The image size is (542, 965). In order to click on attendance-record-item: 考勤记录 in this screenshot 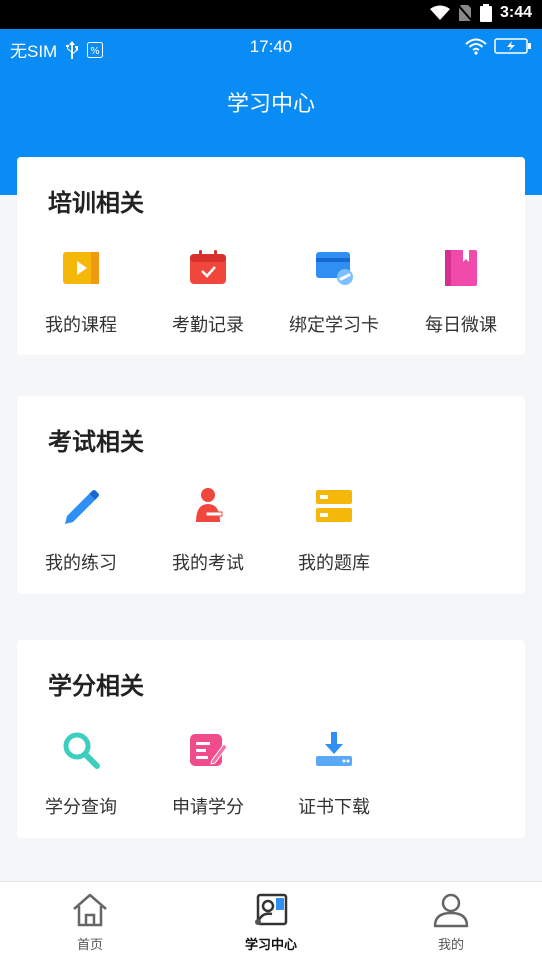, I will do `click(208, 292)`.